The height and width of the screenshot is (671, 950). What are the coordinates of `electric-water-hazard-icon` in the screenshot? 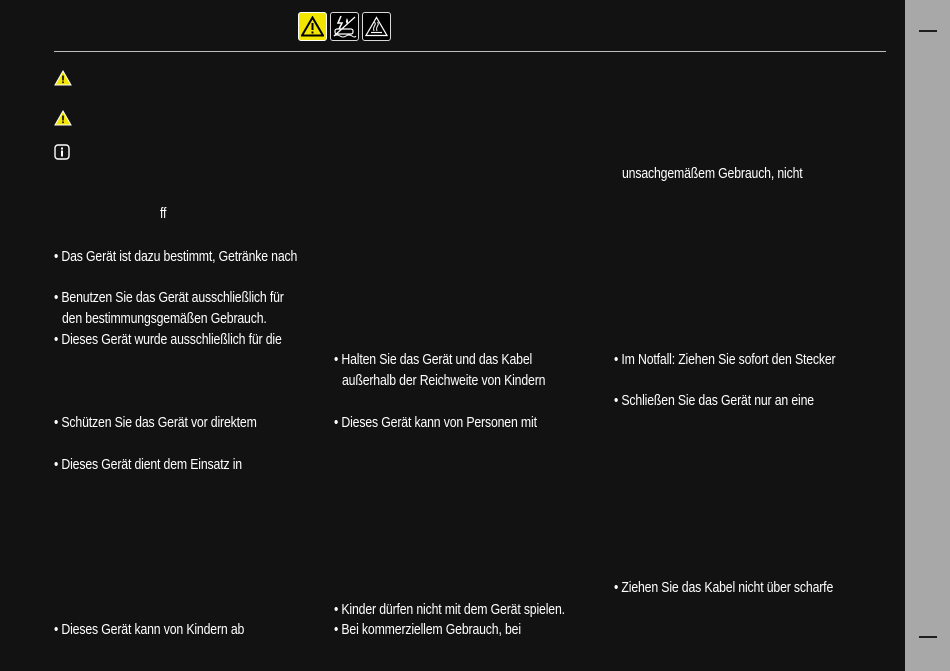 It's located at (344, 26).